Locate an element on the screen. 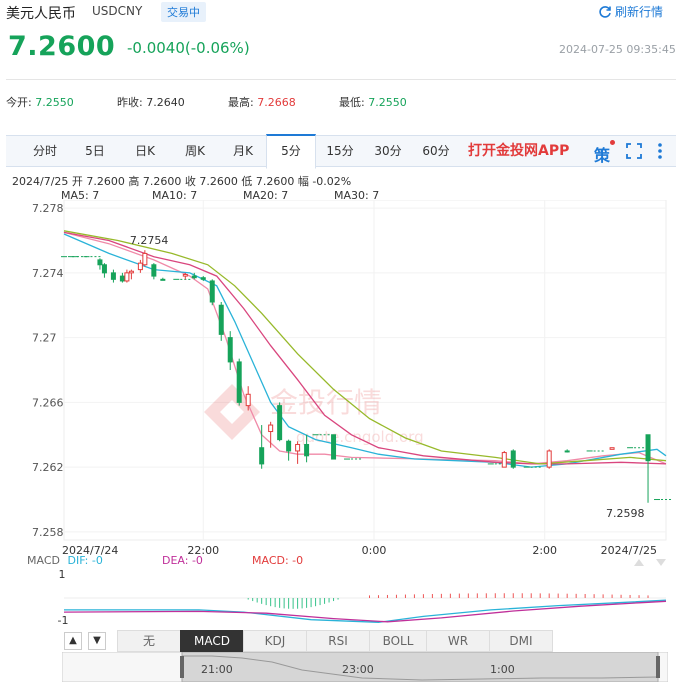  macd-y-bottom: -1 is located at coordinates (63, 620).